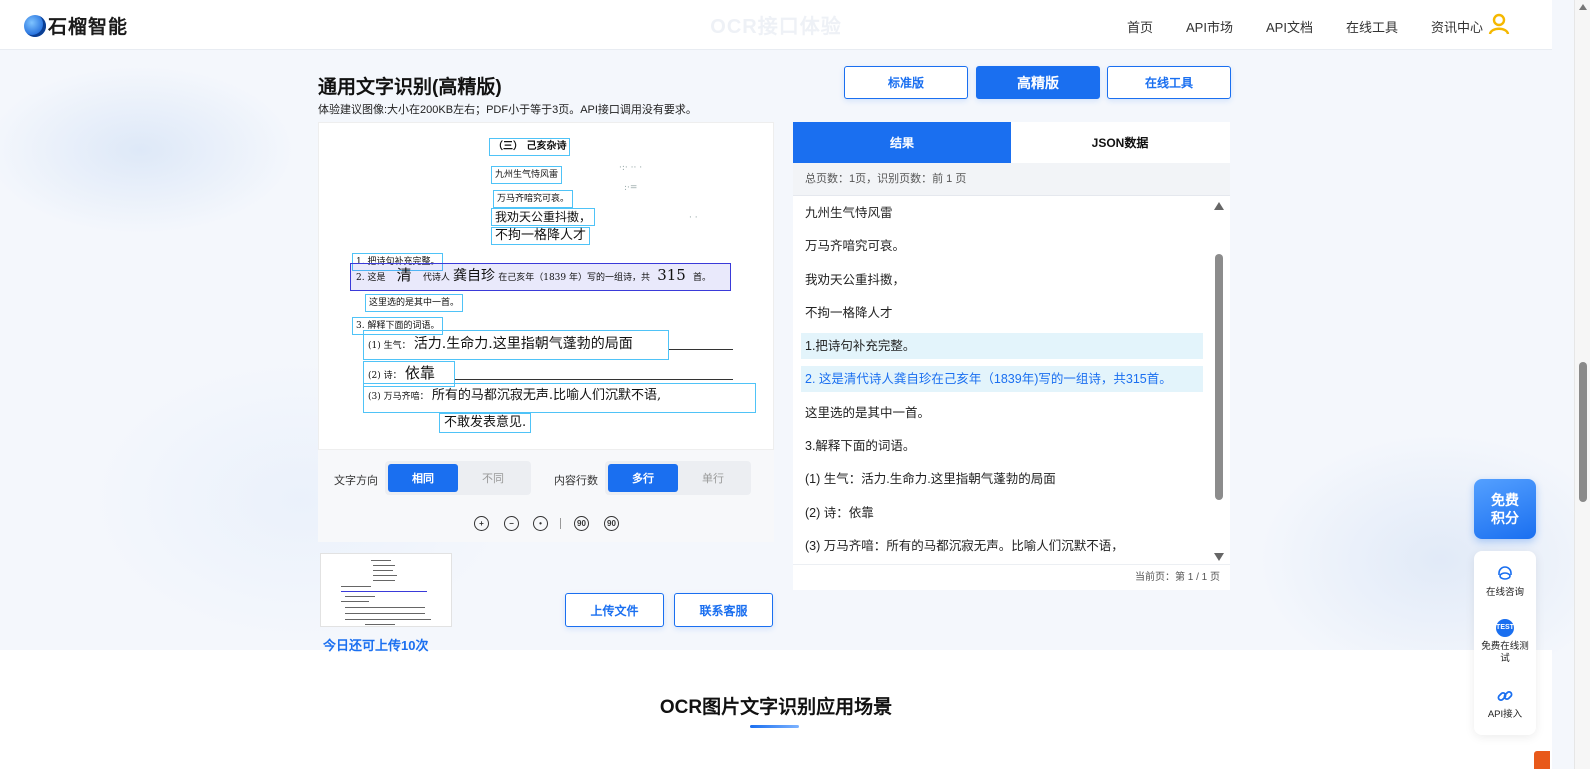  I want to click on page-title: 通用文字识别(高精版), so click(410, 87).